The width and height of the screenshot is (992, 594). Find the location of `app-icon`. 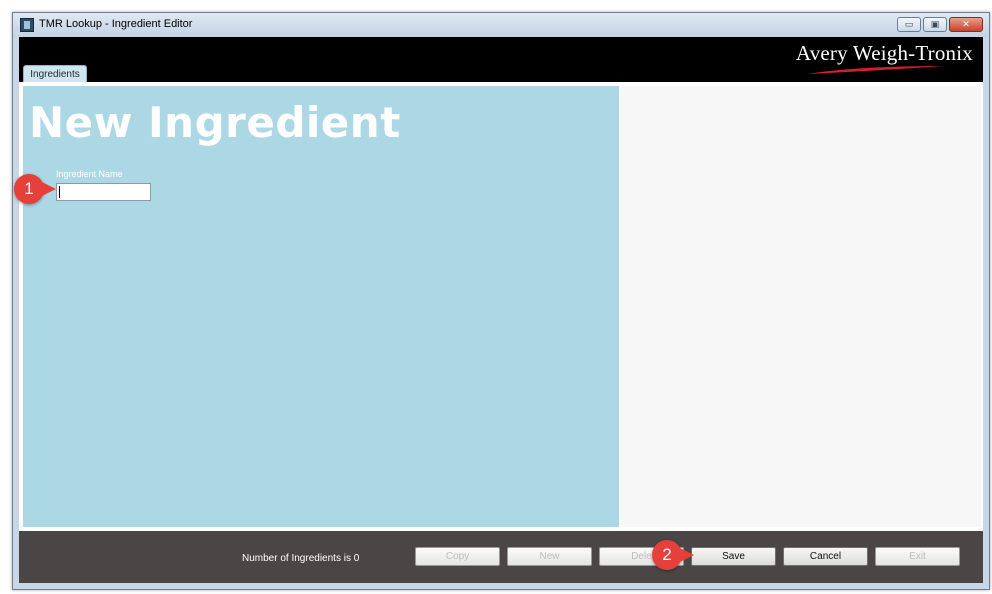

app-icon is located at coordinates (27, 25).